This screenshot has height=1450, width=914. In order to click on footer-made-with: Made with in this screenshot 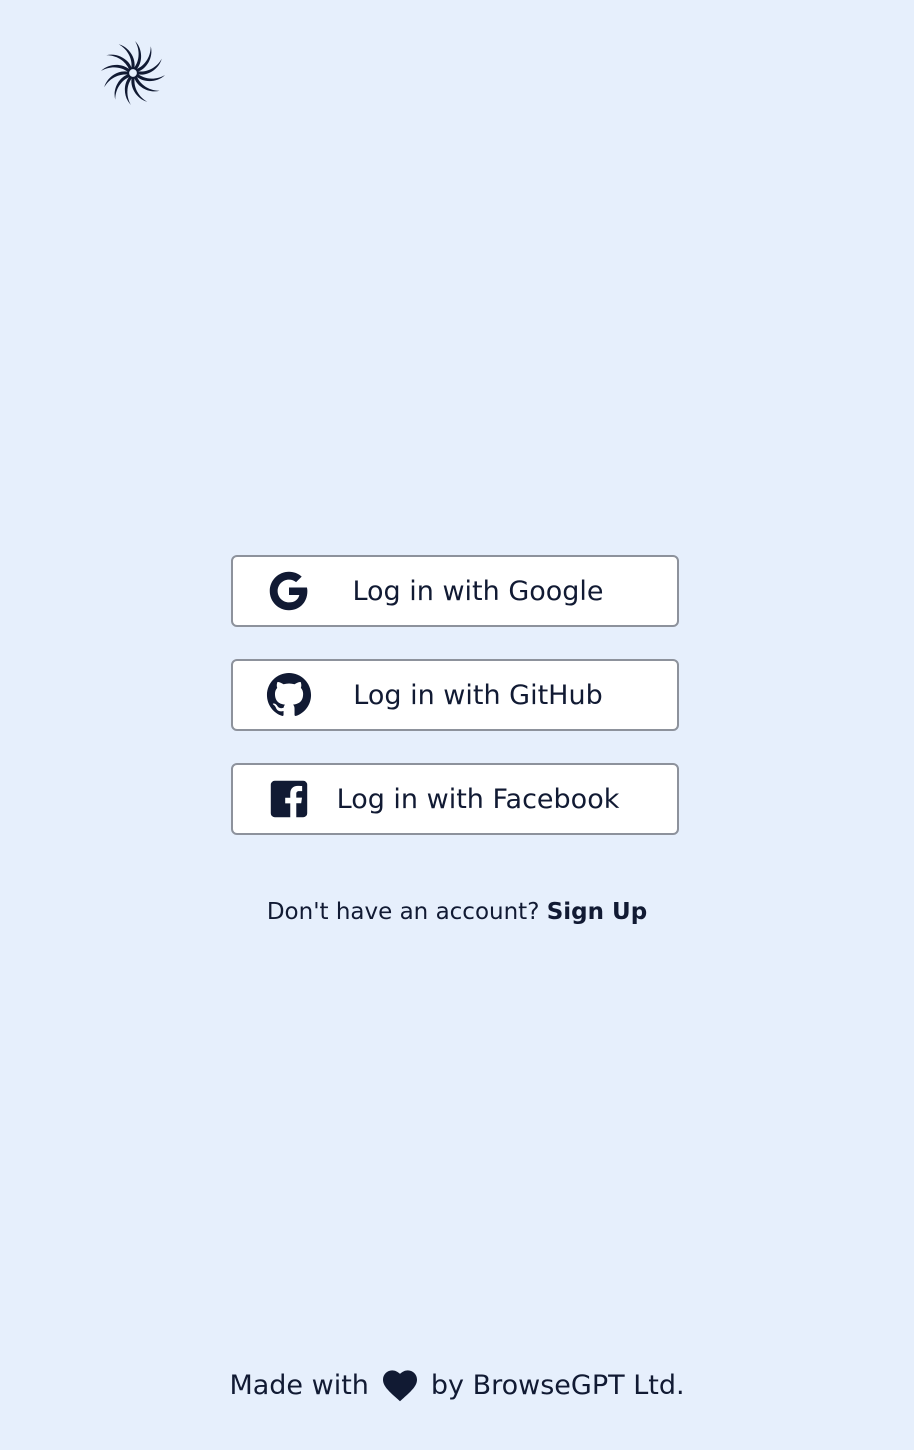, I will do `click(299, 1385)`.